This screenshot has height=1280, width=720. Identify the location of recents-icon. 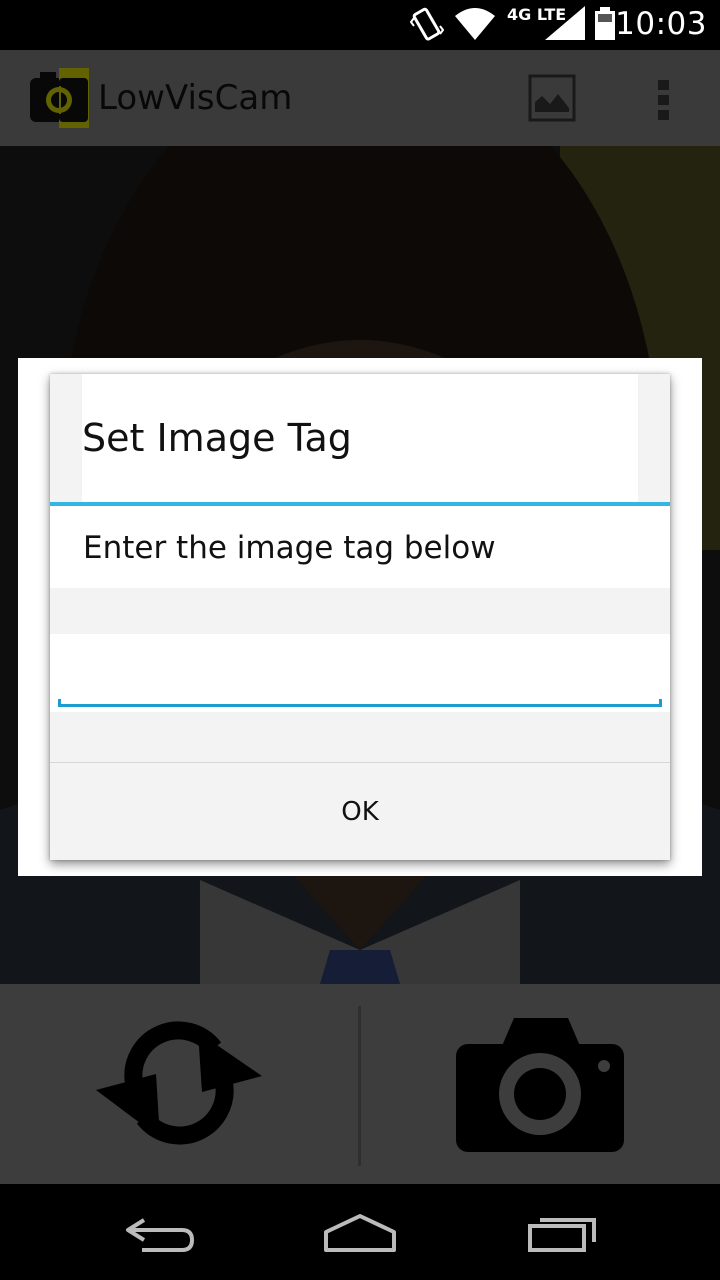
(563, 1234).